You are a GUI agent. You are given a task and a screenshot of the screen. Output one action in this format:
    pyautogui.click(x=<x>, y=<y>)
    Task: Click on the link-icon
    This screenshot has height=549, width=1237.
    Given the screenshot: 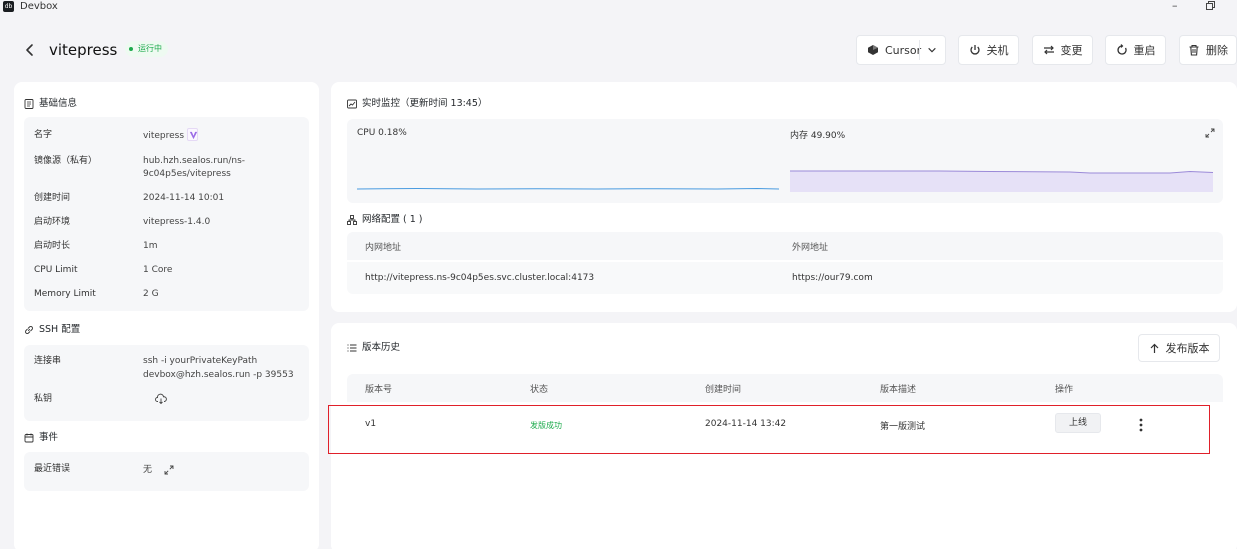 What is the action you would take?
    pyautogui.click(x=29, y=330)
    